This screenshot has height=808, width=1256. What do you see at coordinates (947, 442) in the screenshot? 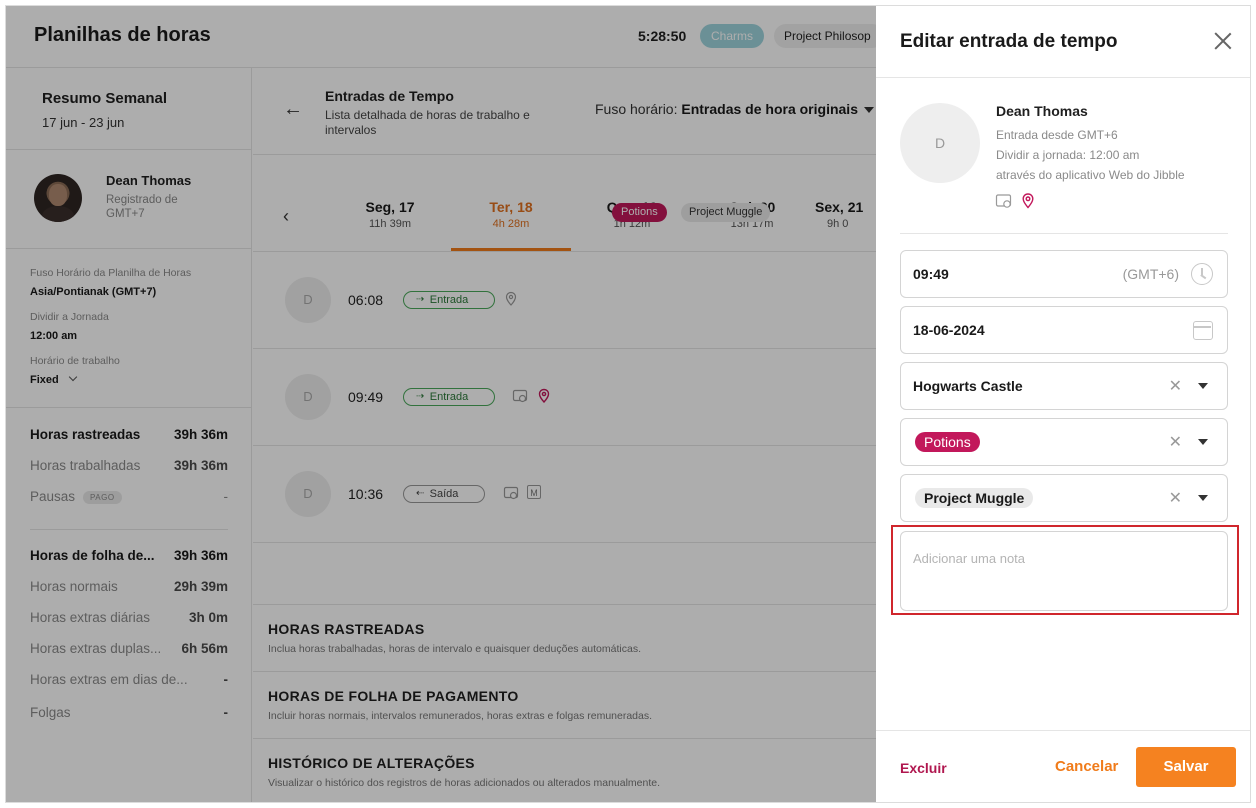
I see `activity-chip: Potions` at bounding box center [947, 442].